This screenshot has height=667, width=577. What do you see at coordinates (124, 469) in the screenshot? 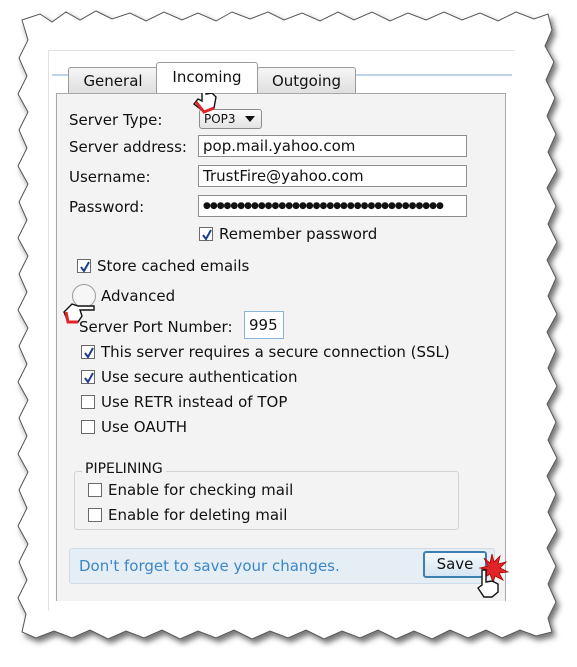
I see `pipelining-title: PIPELINING` at bounding box center [124, 469].